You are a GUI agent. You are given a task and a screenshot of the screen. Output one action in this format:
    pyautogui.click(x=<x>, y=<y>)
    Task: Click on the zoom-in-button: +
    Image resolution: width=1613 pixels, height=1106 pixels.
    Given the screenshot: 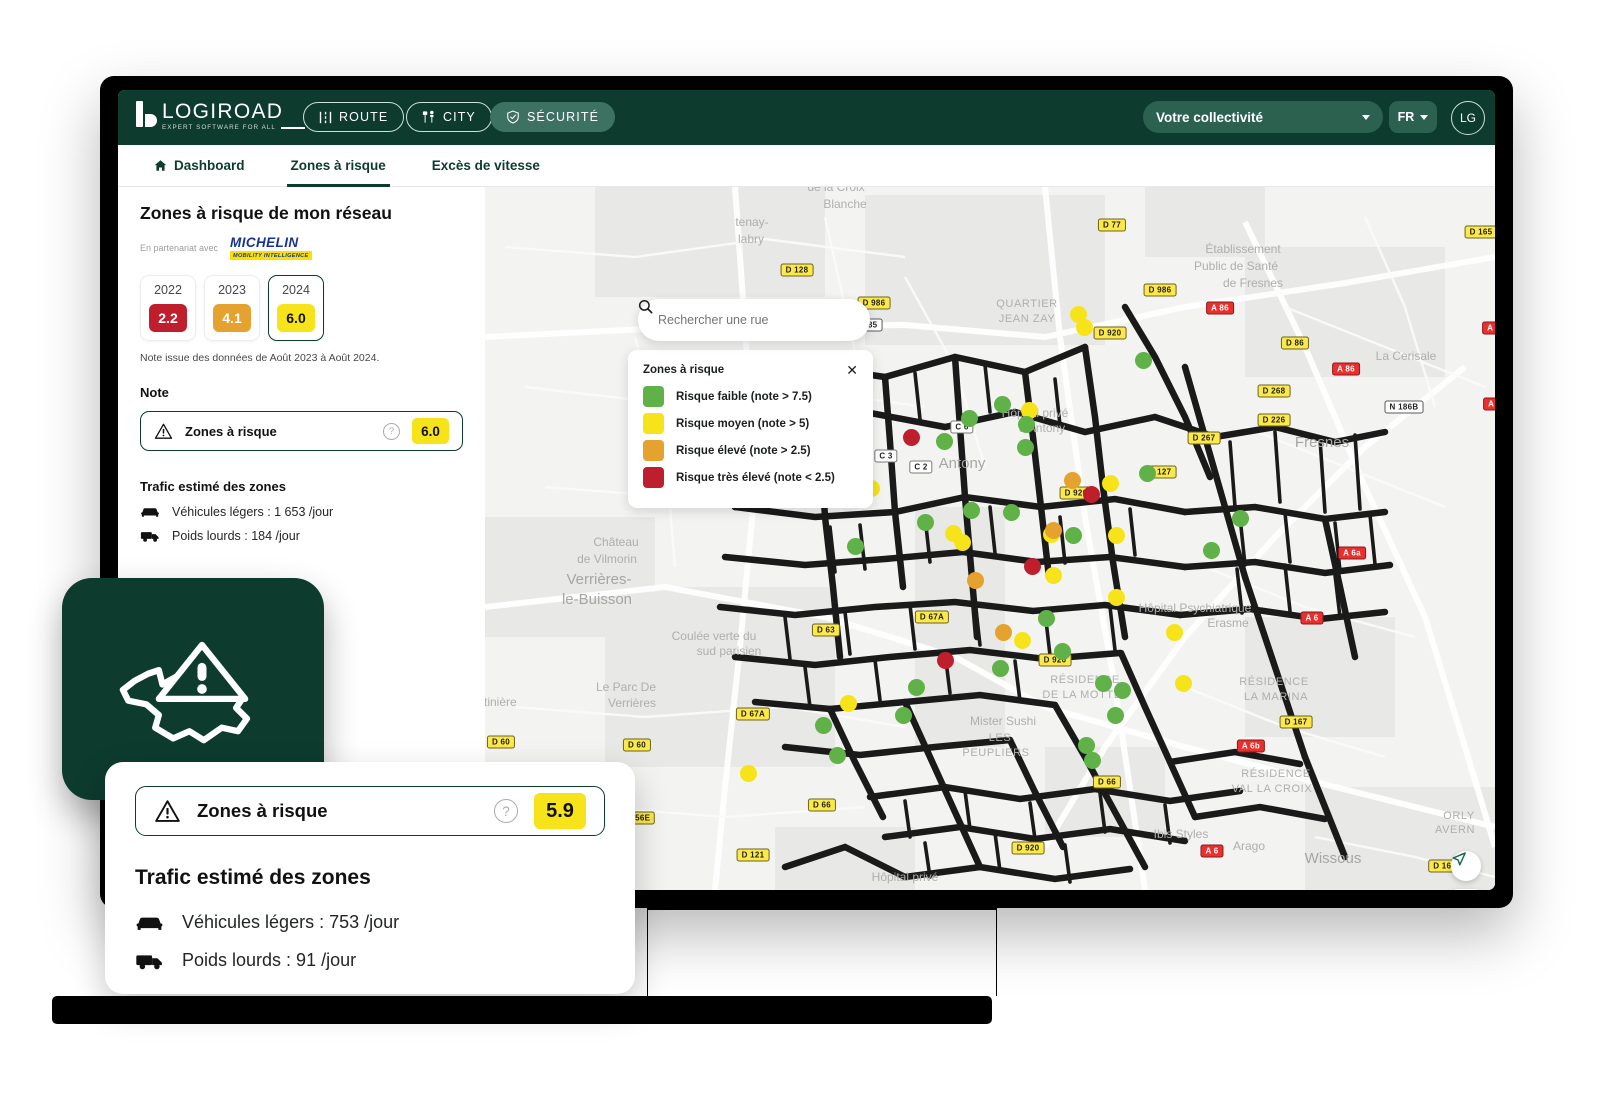 What is the action you would take?
    pyautogui.click(x=1466, y=889)
    